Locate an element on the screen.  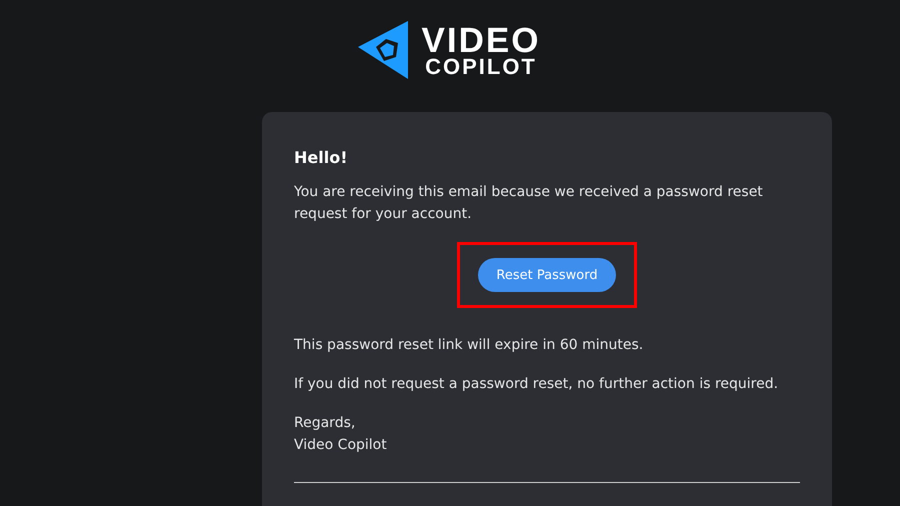
greeting: Hello! is located at coordinates (321, 158).